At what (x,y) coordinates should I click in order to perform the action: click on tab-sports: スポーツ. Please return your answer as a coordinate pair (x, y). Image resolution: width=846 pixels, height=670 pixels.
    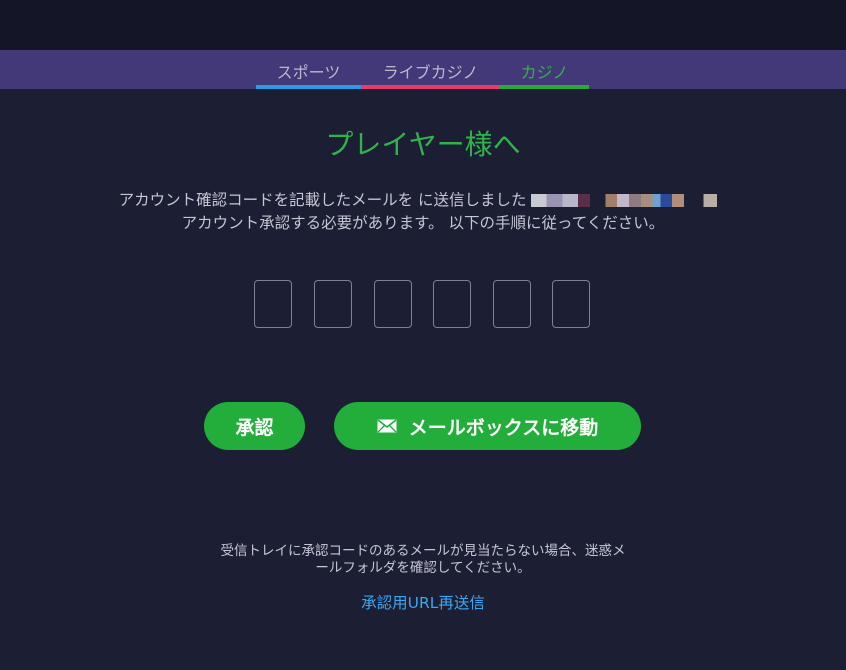
    Looking at the image, I should click on (308, 75).